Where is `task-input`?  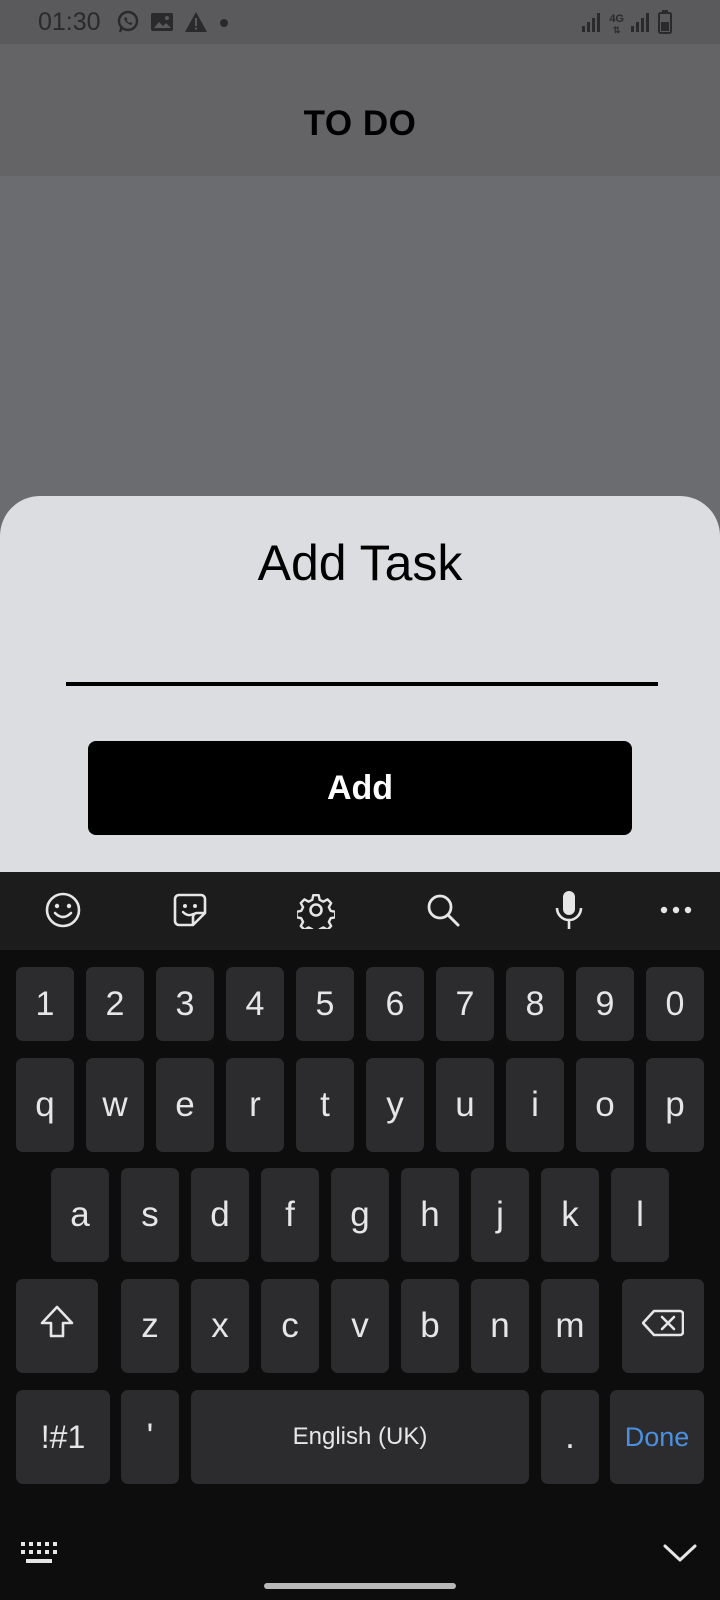
task-input is located at coordinates (362, 651).